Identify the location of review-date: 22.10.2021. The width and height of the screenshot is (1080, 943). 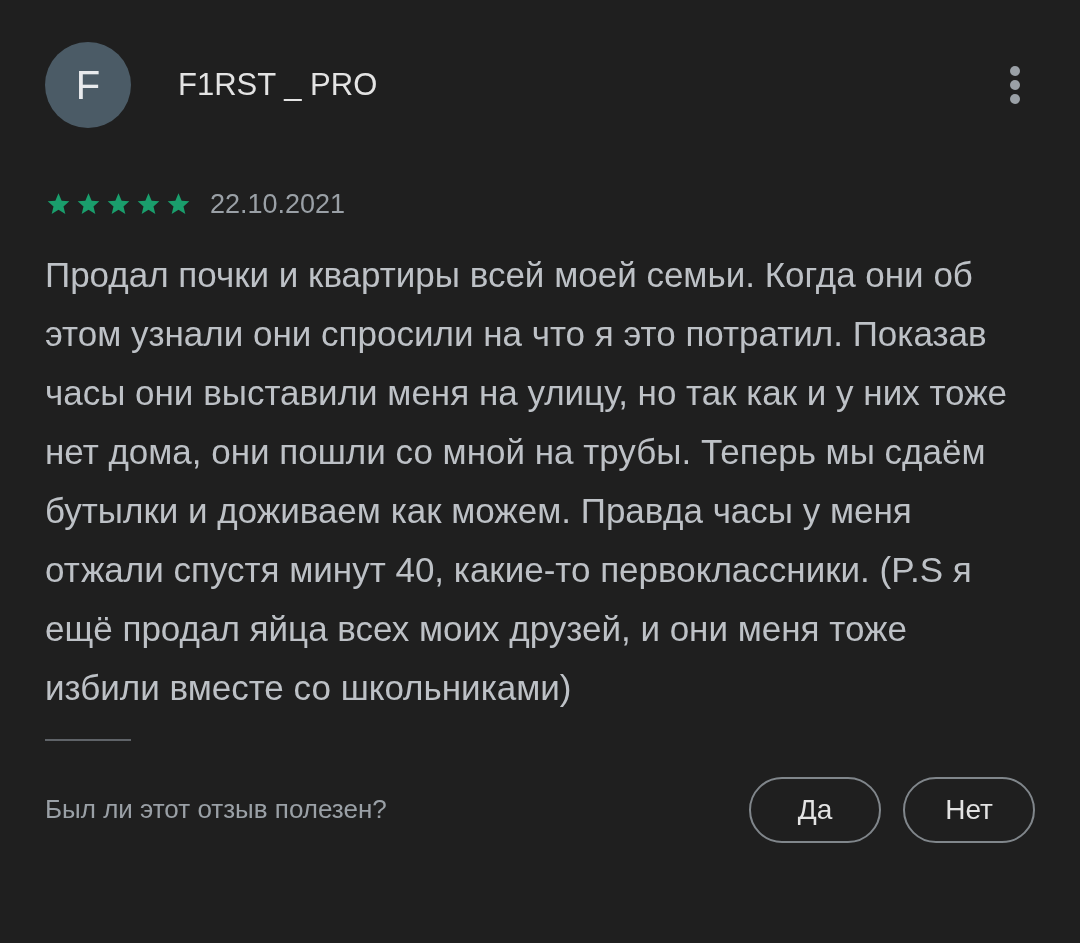
(278, 204).